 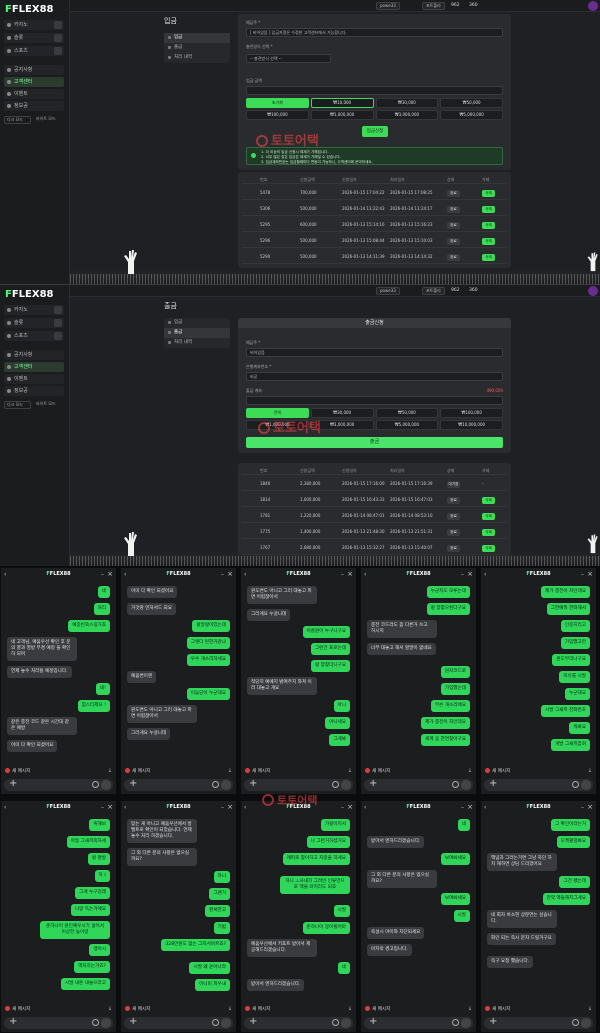 What do you see at coordinates (277, 103) in the screenshot?
I see `amount-reset-button: 초기화` at bounding box center [277, 103].